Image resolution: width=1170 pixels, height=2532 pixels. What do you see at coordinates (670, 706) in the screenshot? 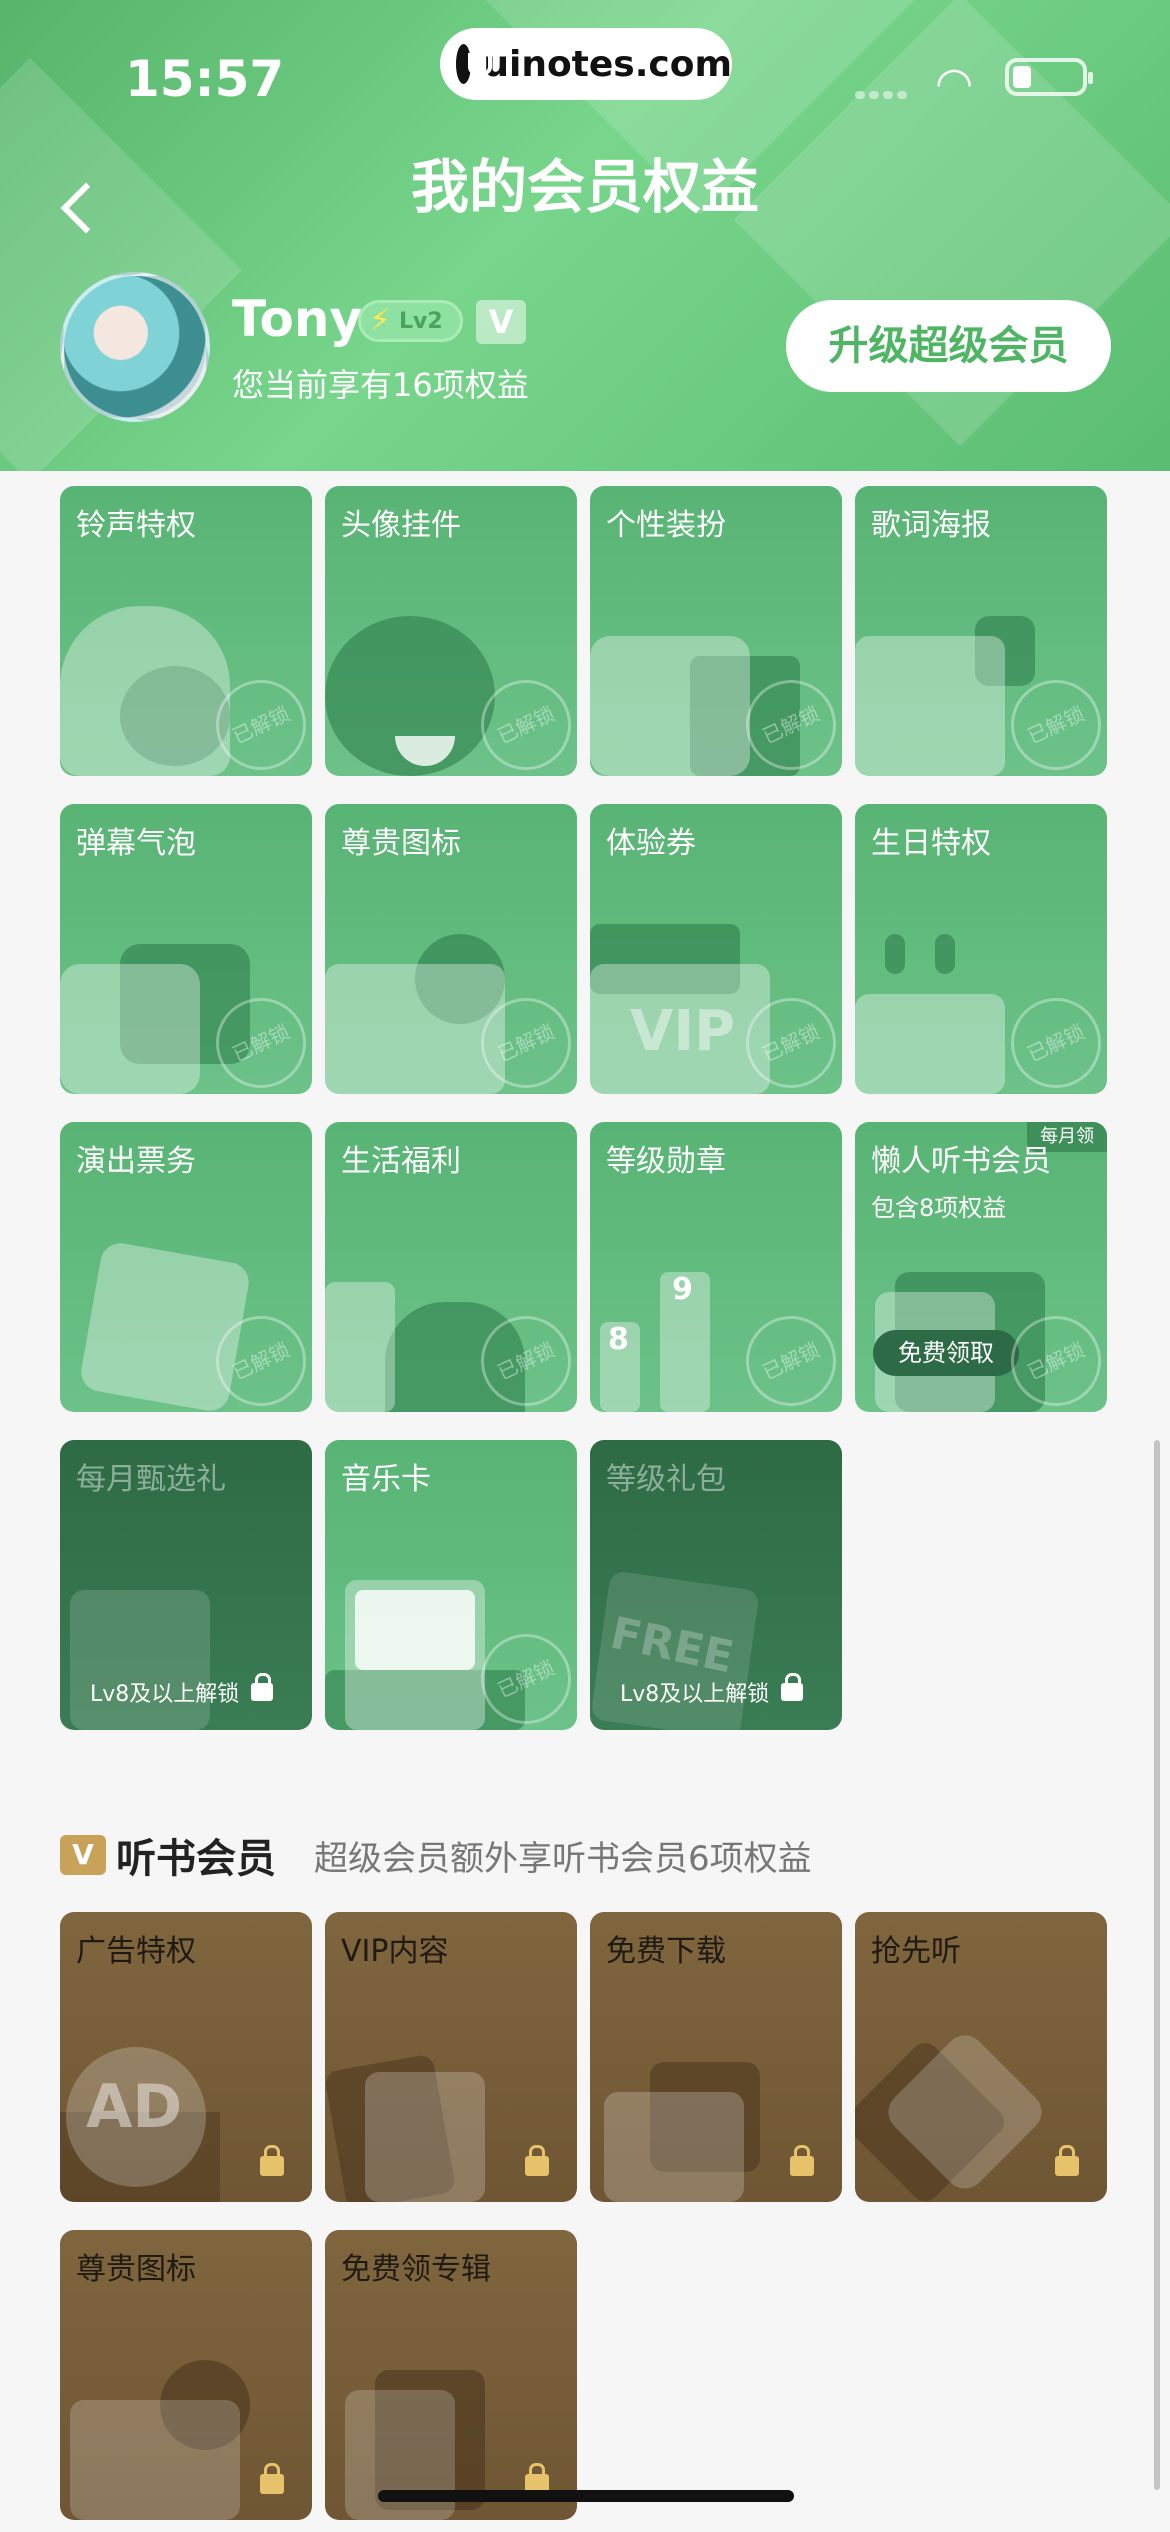
I see `shirt-icon` at bounding box center [670, 706].